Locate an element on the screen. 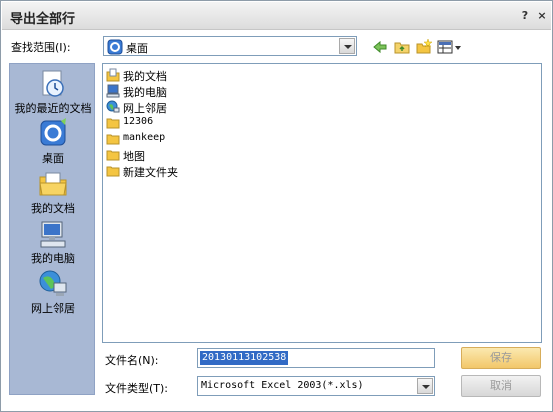  look-in-row: 查找范围(I): 桌面 is located at coordinates (277, 47).